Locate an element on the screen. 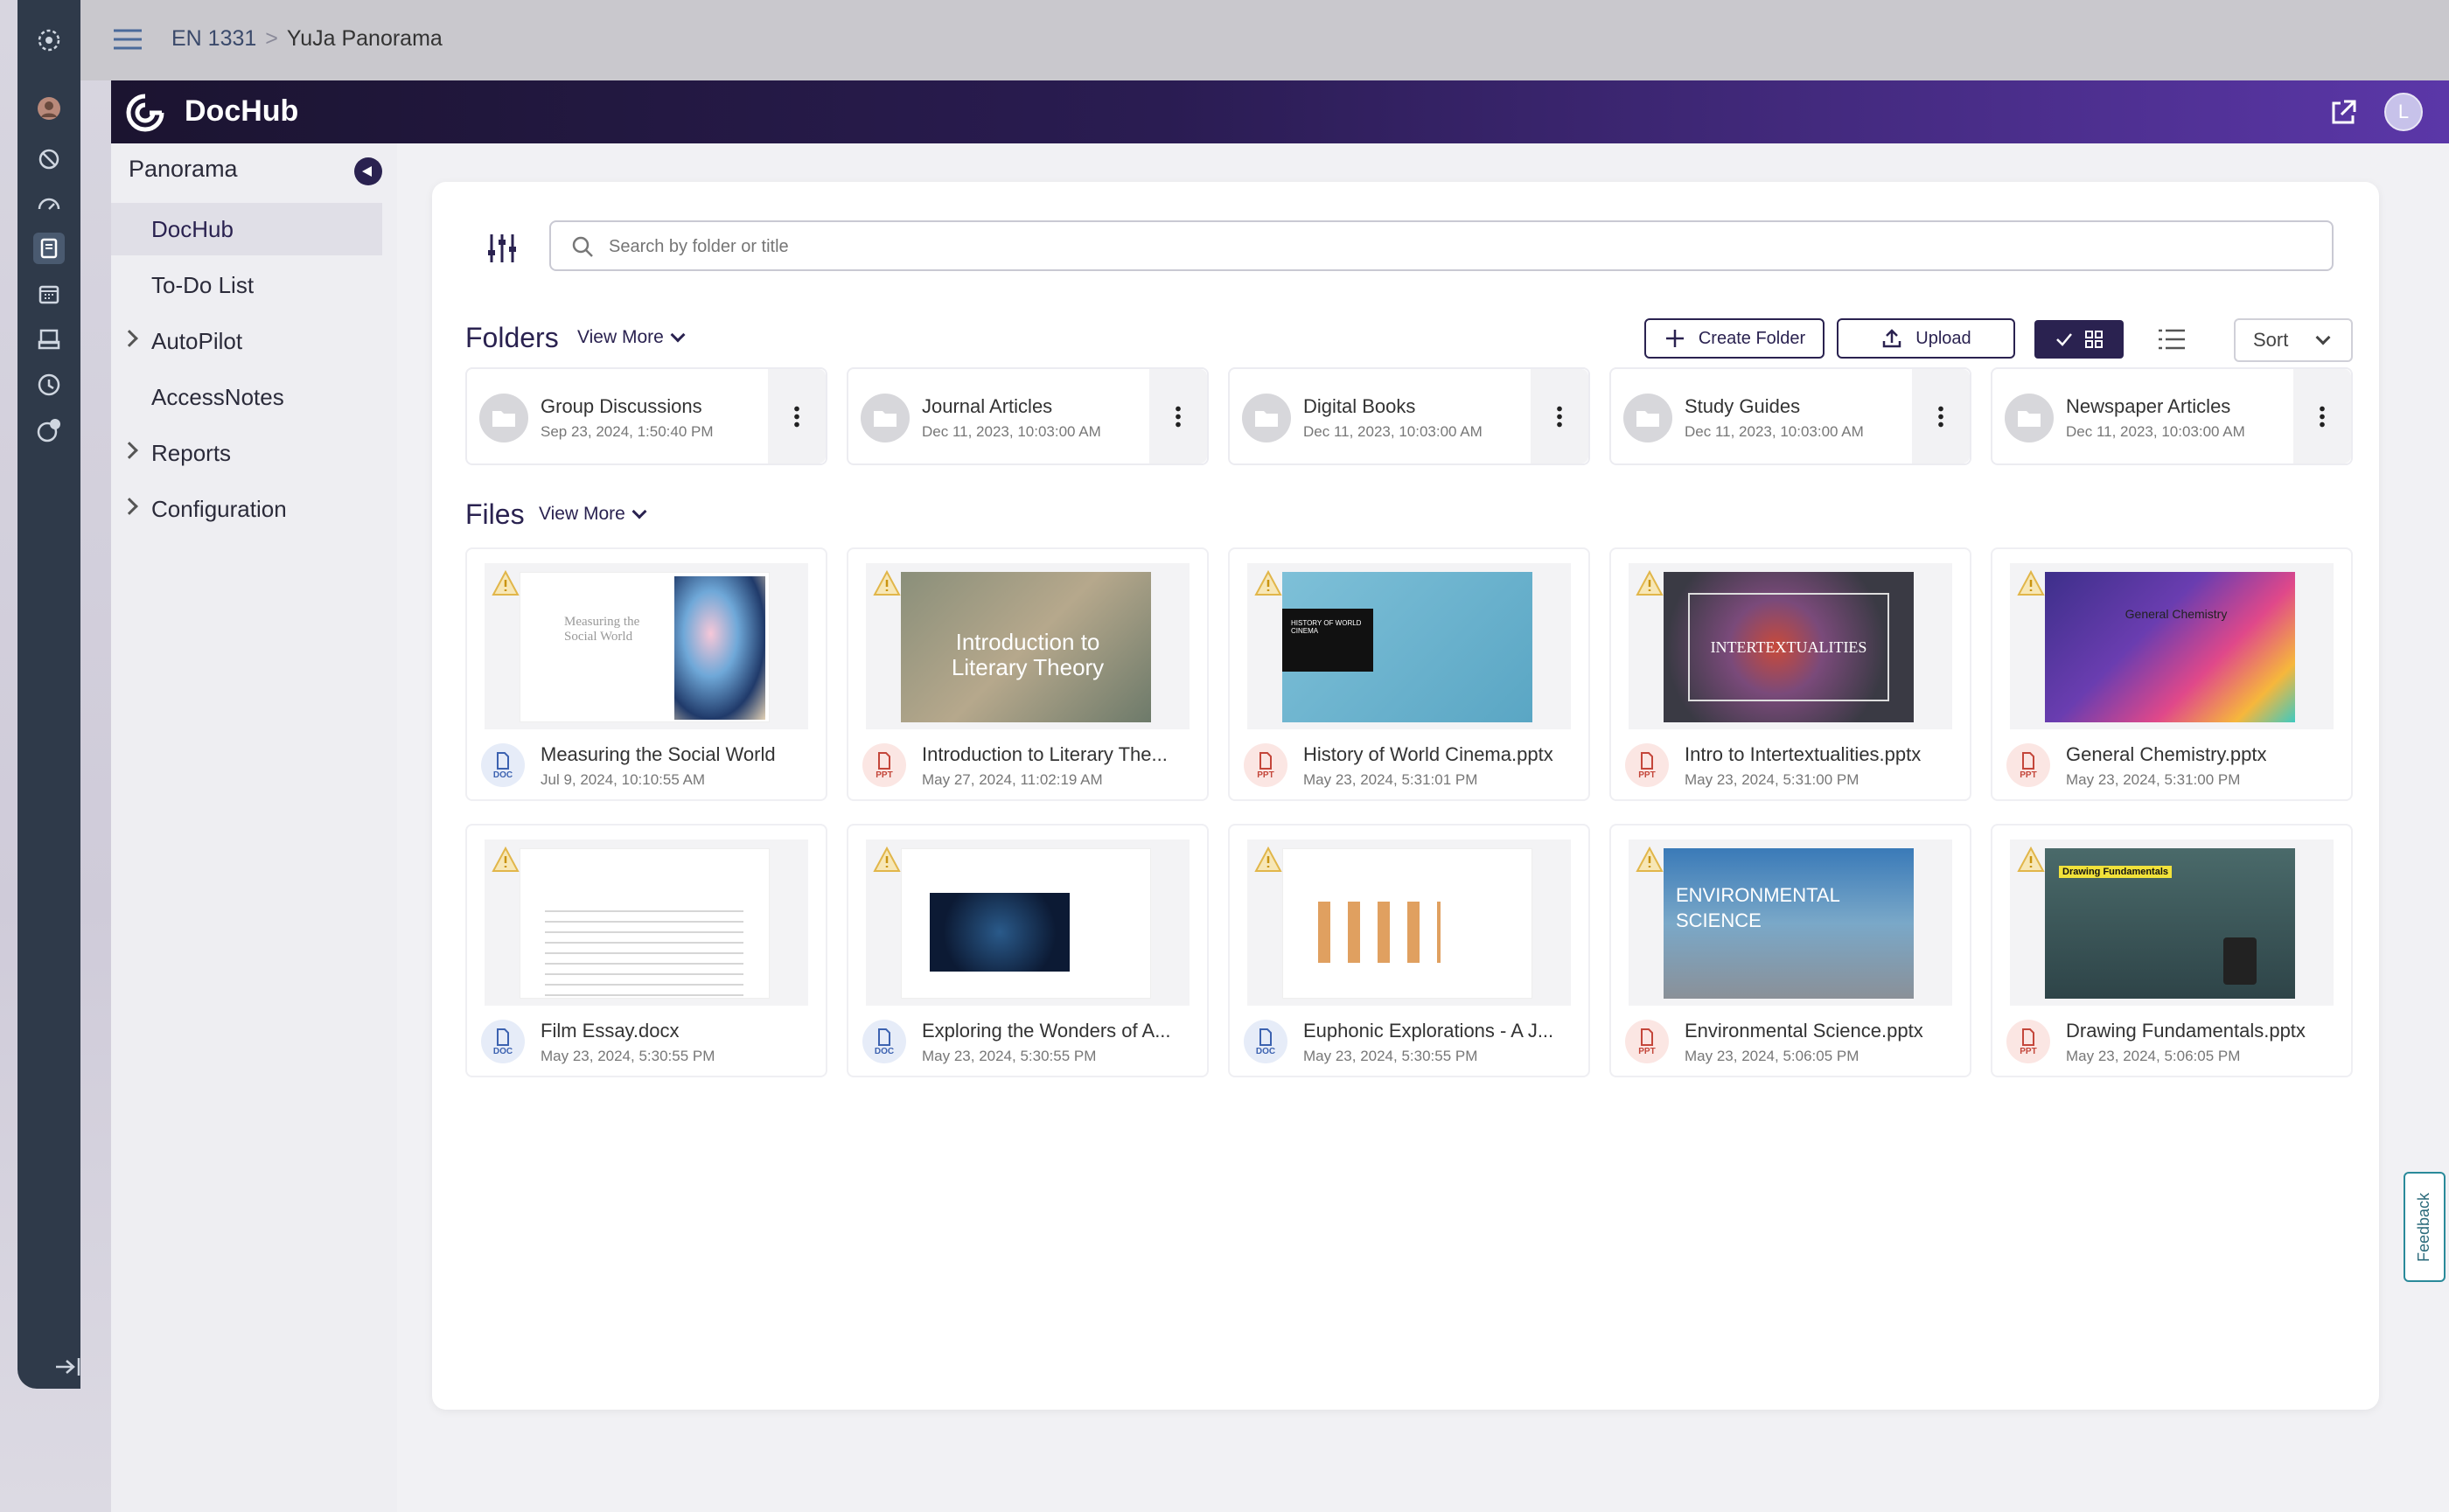 The height and width of the screenshot is (1512, 2449). calendar-icon is located at coordinates (49, 294).